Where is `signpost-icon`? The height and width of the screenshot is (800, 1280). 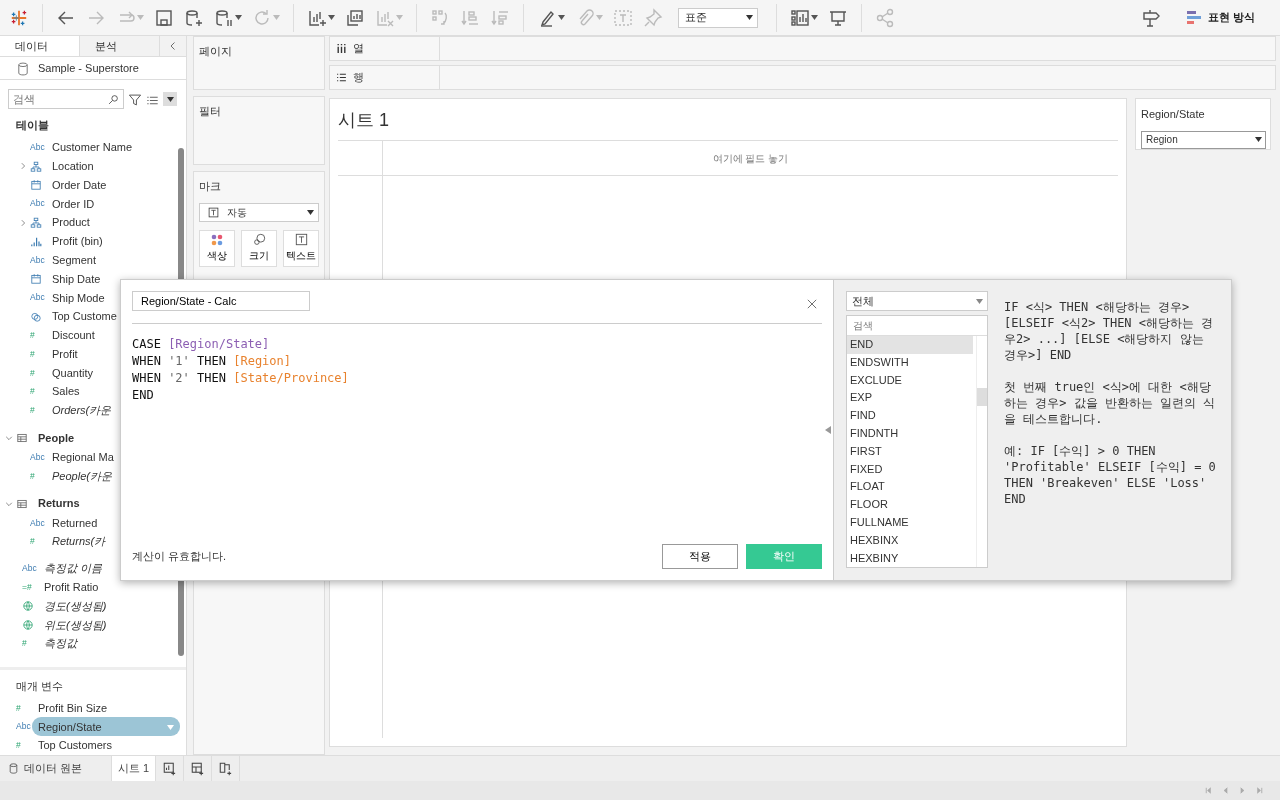
signpost-icon is located at coordinates (1150, 17).